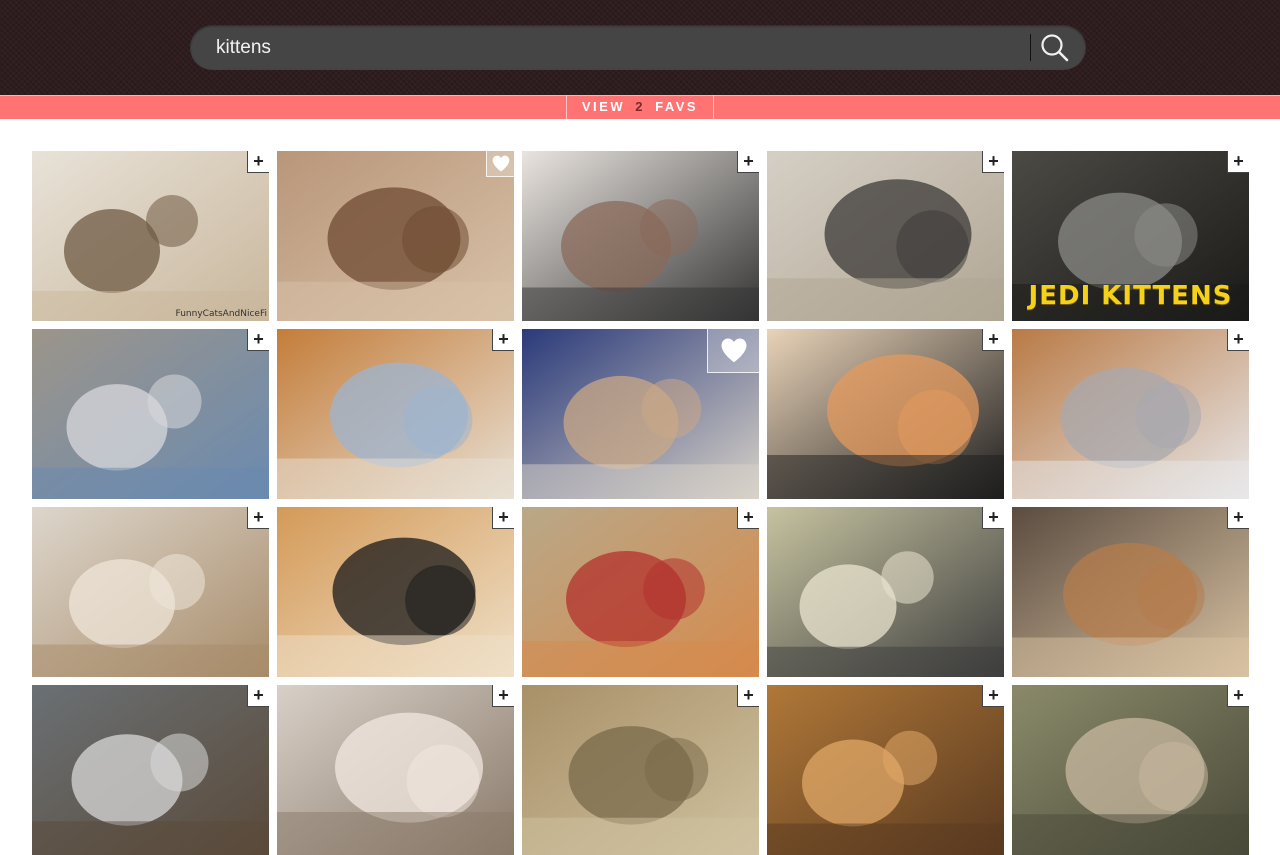  What do you see at coordinates (221, 314) in the screenshot?
I see `gif-watermark: FunnyCatsAndNiceFi` at bounding box center [221, 314].